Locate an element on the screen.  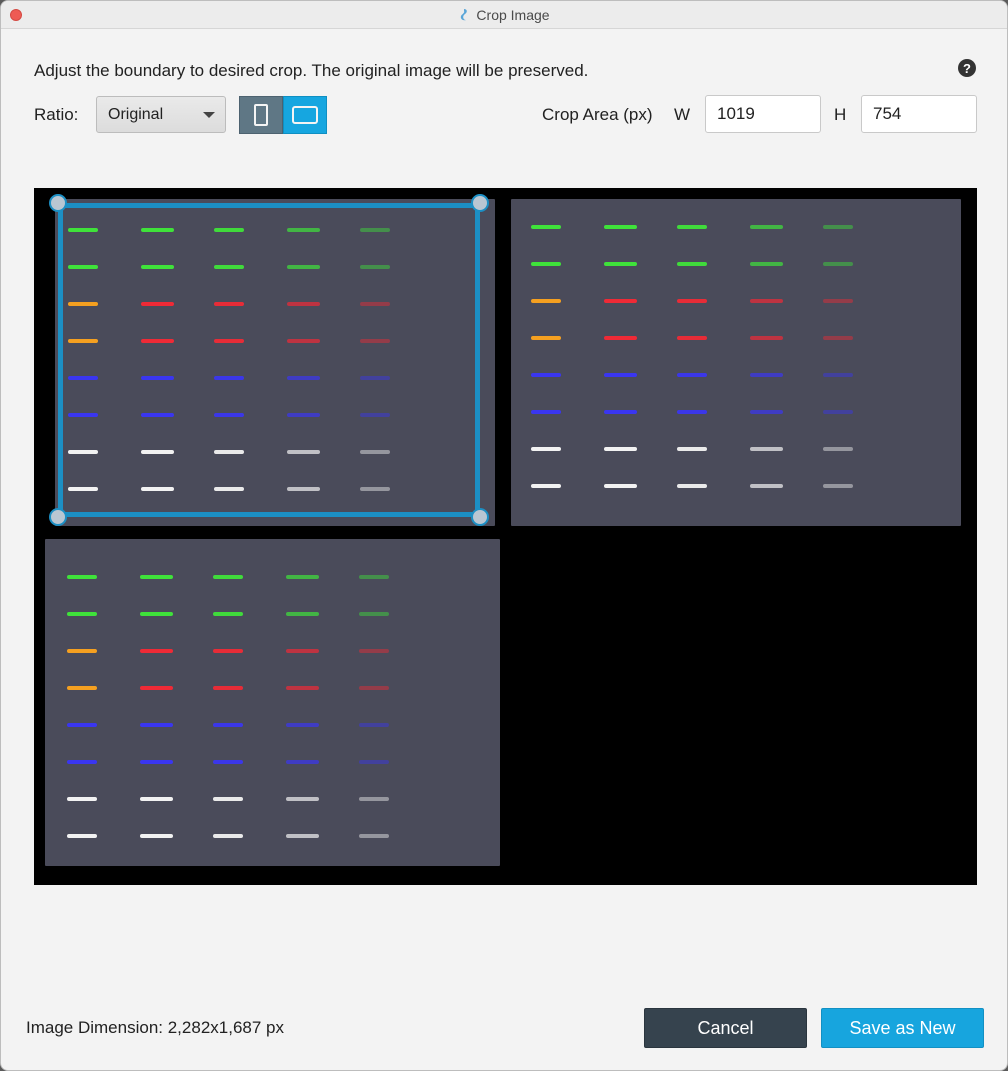
help-icon: ? is located at coordinates (967, 68).